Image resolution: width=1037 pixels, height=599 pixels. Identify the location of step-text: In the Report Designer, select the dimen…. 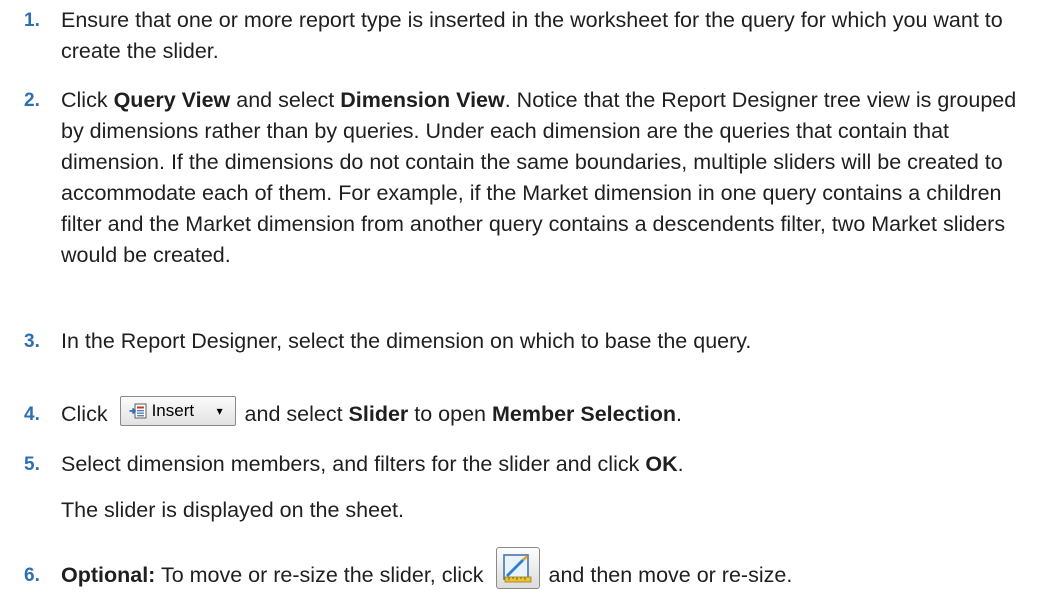
(406, 341).